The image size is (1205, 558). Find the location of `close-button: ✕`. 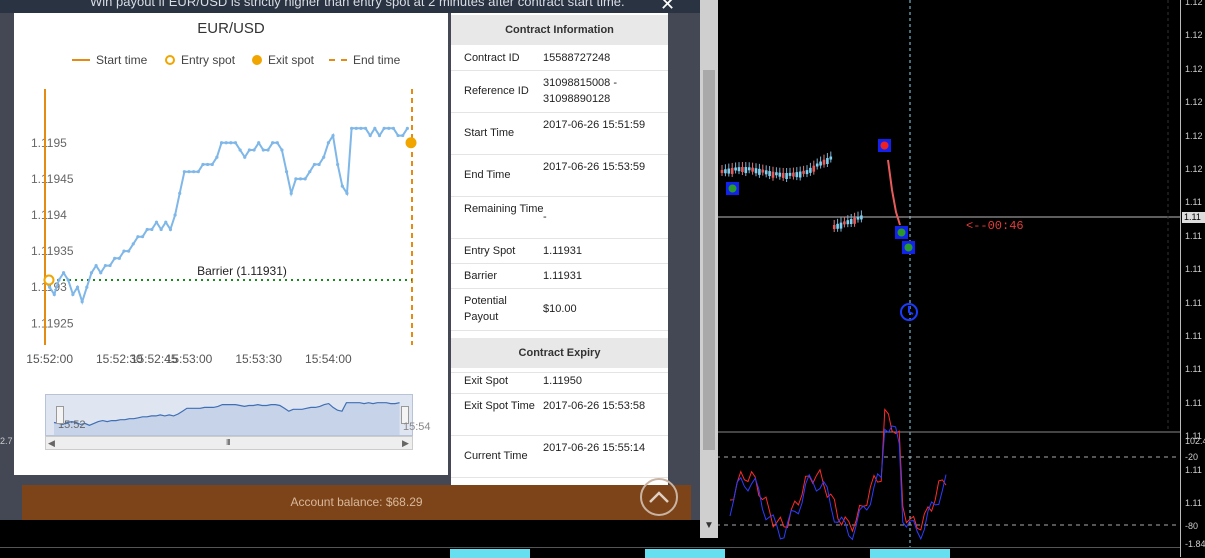

close-button: ✕ is located at coordinates (667, 7).